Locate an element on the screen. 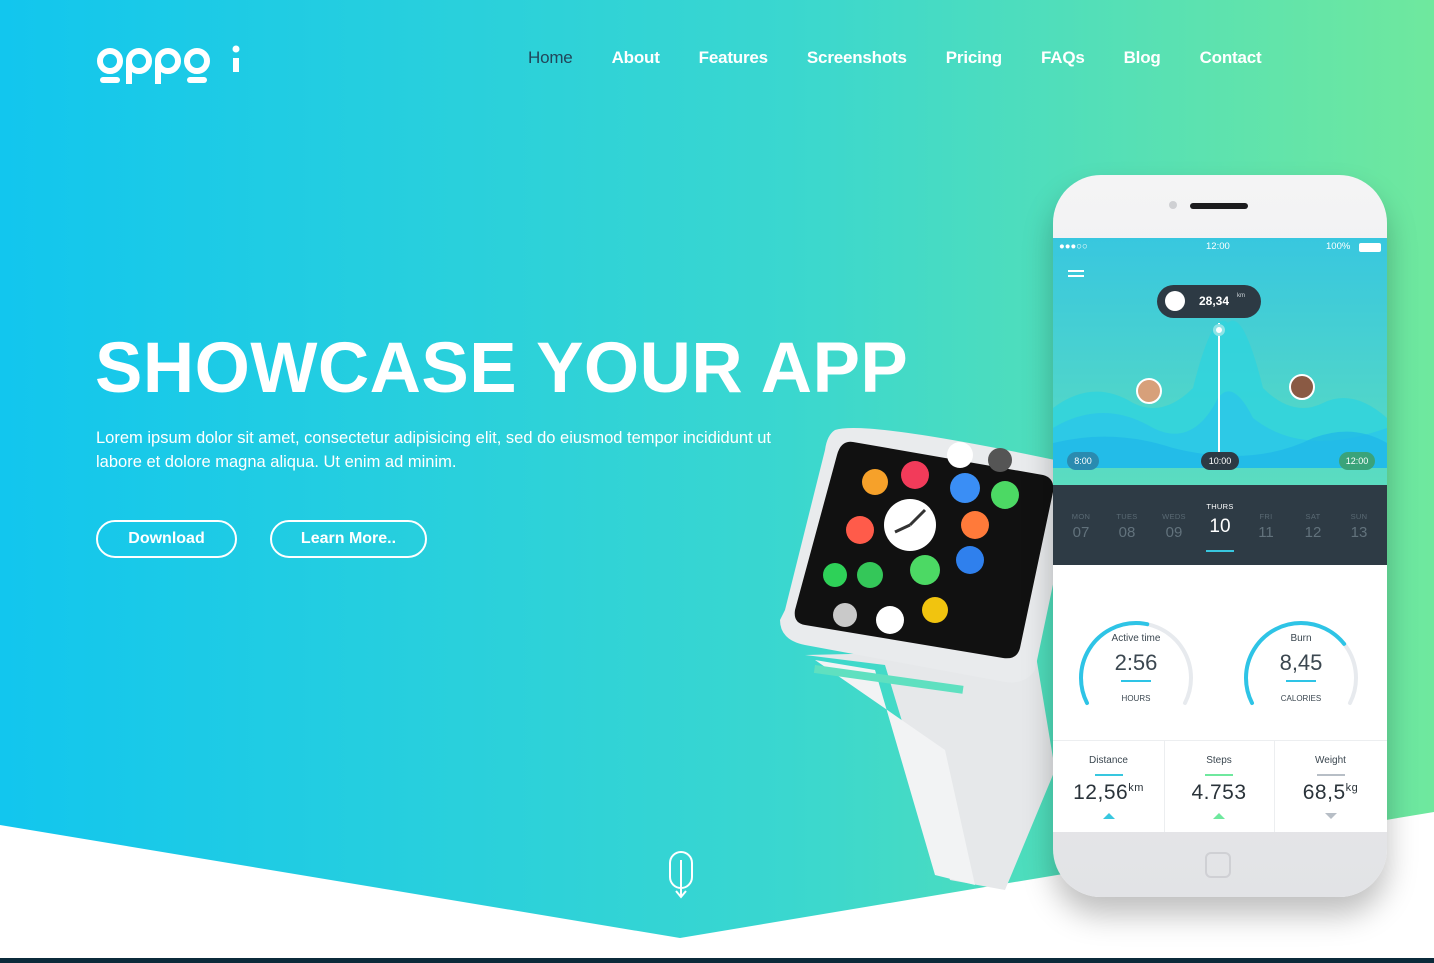 The image size is (1434, 963). distance-bubble: 28,34 km is located at coordinates (1209, 301).